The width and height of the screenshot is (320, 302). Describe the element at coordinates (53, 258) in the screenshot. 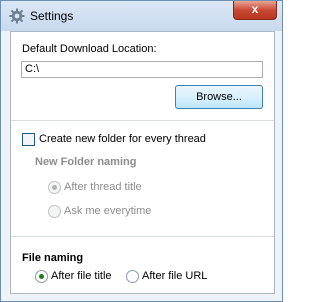

I see `file-naming-heading: File naming` at that location.